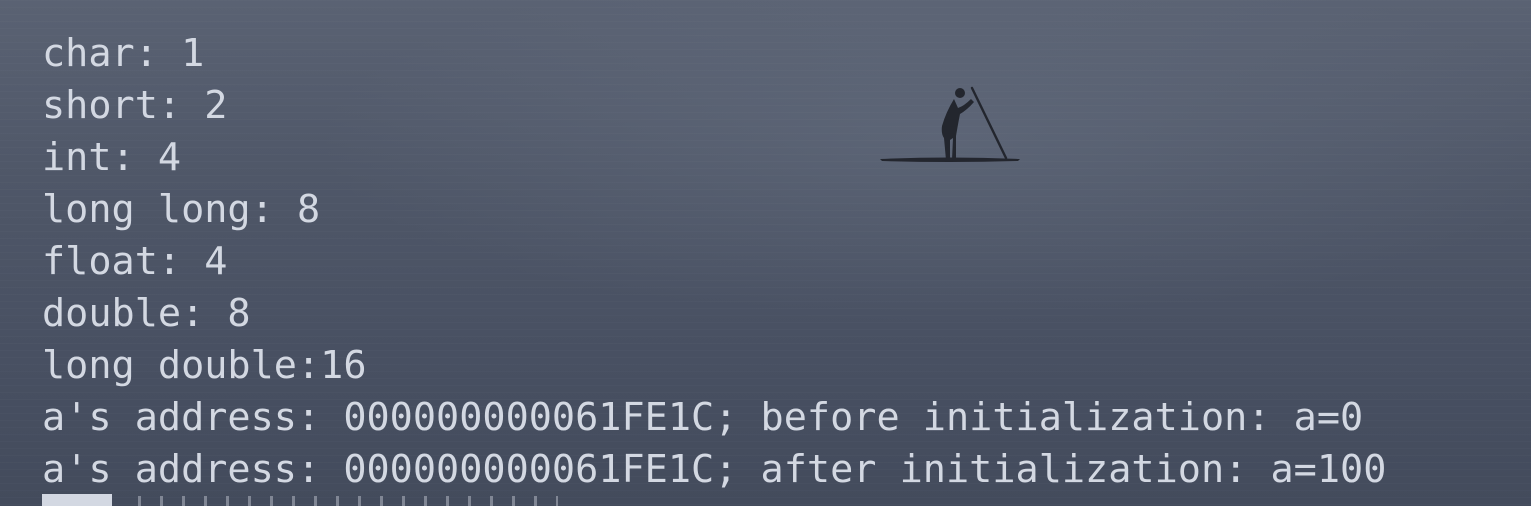 The image size is (1531, 506). I want to click on output-line-float-size: float: 4, so click(135, 261).